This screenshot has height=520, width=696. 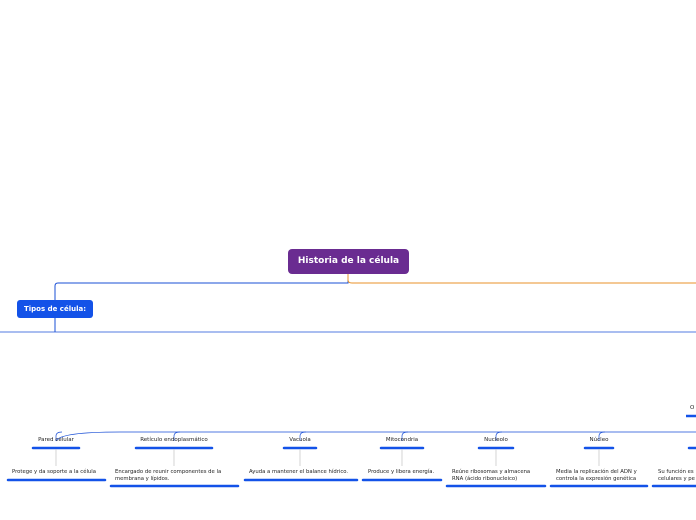 What do you see at coordinates (401, 472) in the screenshot?
I see `subtopic-description: Produce y libera energía.` at bounding box center [401, 472].